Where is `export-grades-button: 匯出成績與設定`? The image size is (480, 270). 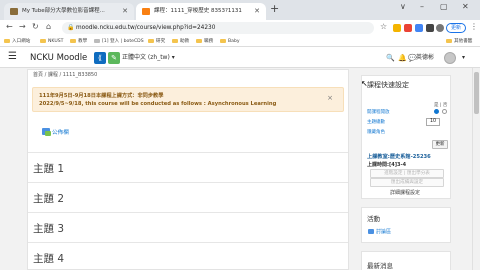
export-grades-button: 匯出成績與設定 is located at coordinates (407, 182).